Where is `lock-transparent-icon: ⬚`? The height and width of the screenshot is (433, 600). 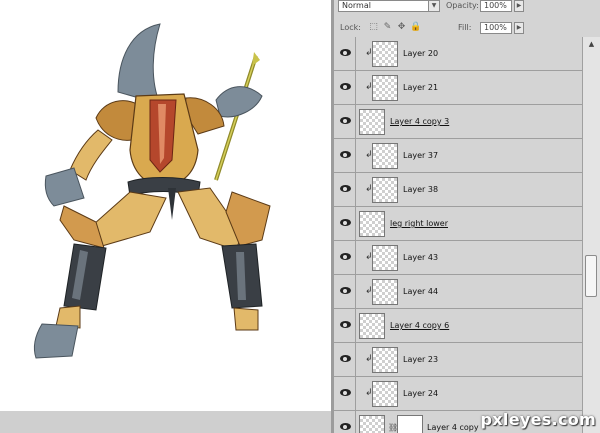 lock-transparent-icon: ⬚ is located at coordinates (373, 27).